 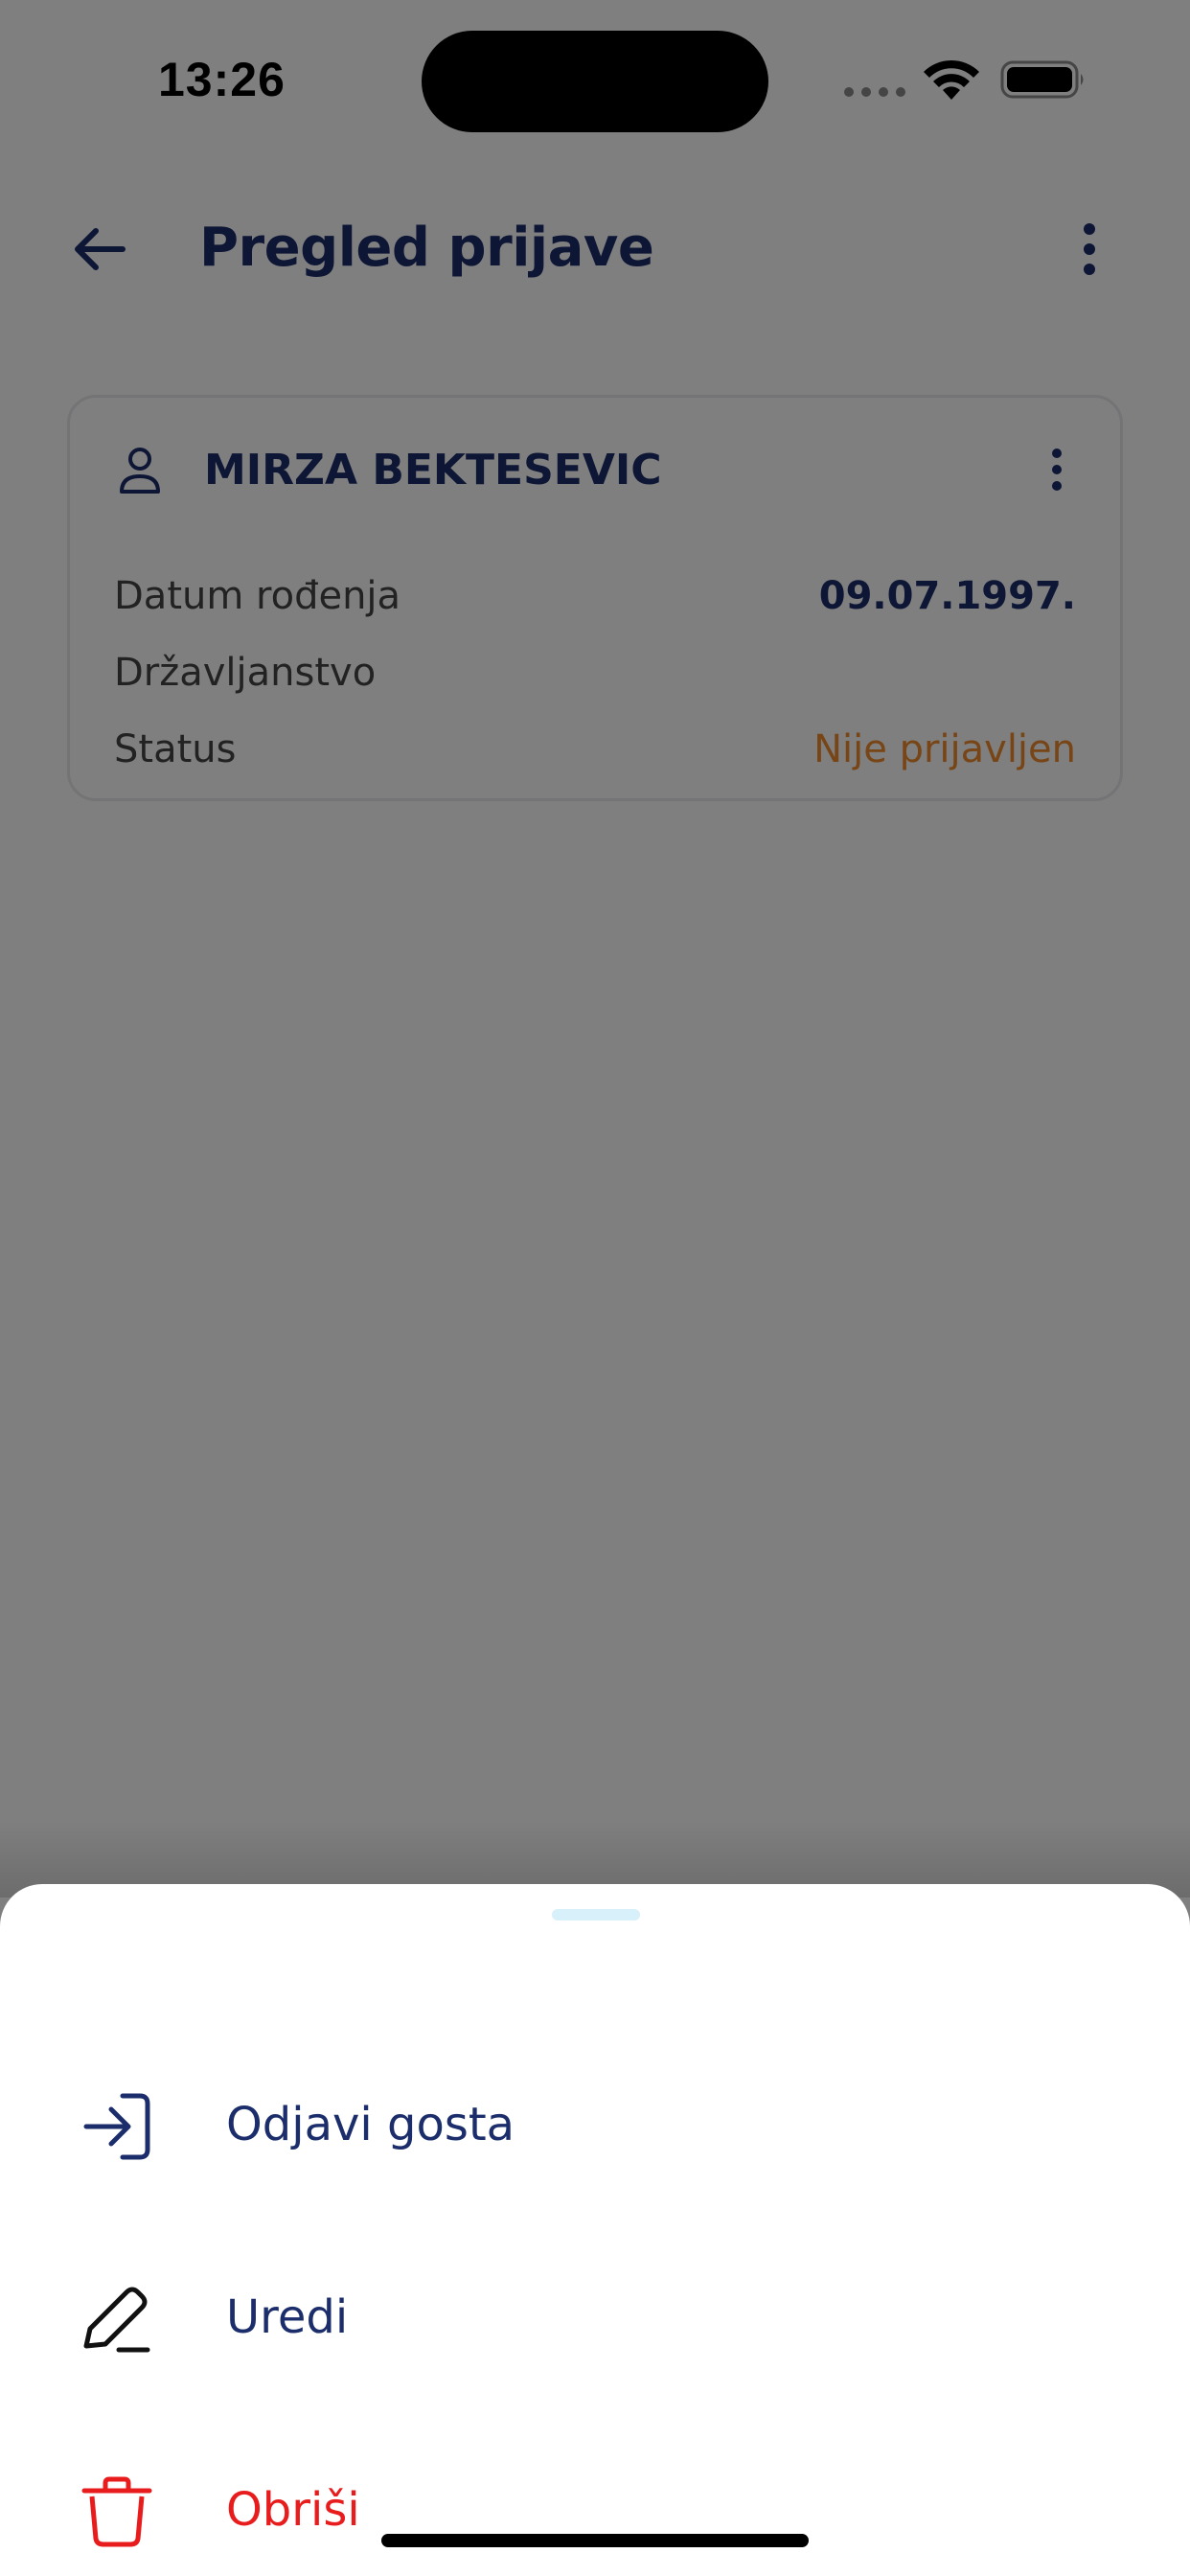 What do you see at coordinates (371, 2124) in the screenshot?
I see `checkout-guest-label: Odjavi gosta` at bounding box center [371, 2124].